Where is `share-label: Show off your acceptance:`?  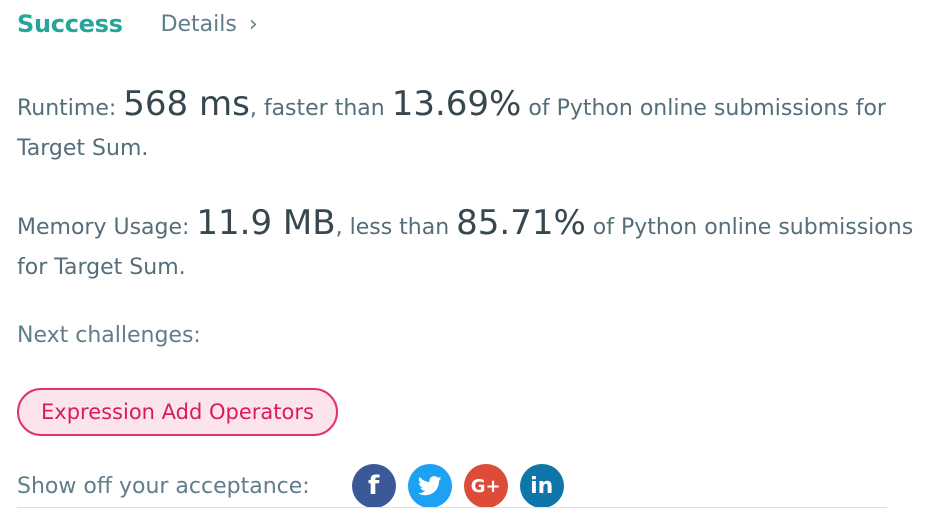
share-label: Show off your acceptance: is located at coordinates (163, 486).